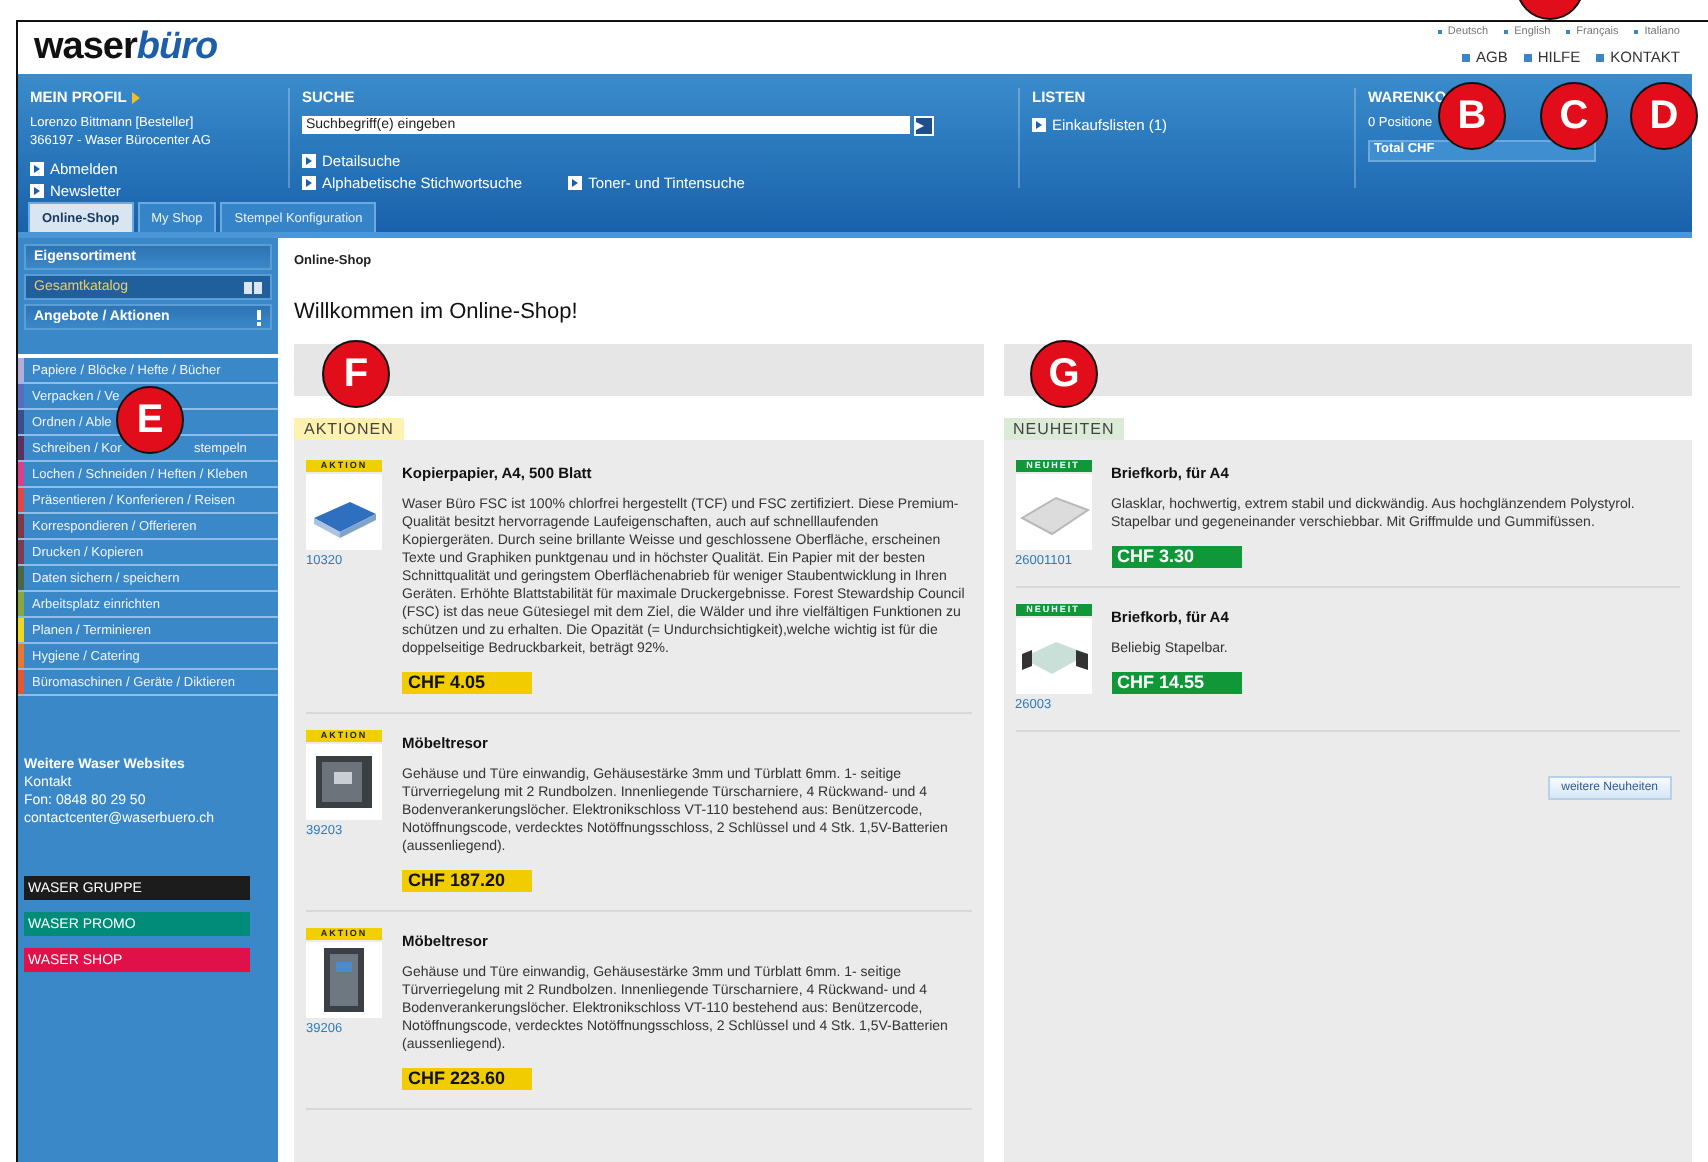 The height and width of the screenshot is (1162, 1708). Describe the element at coordinates (259, 317) in the screenshot. I see `exclamation-icon` at that location.